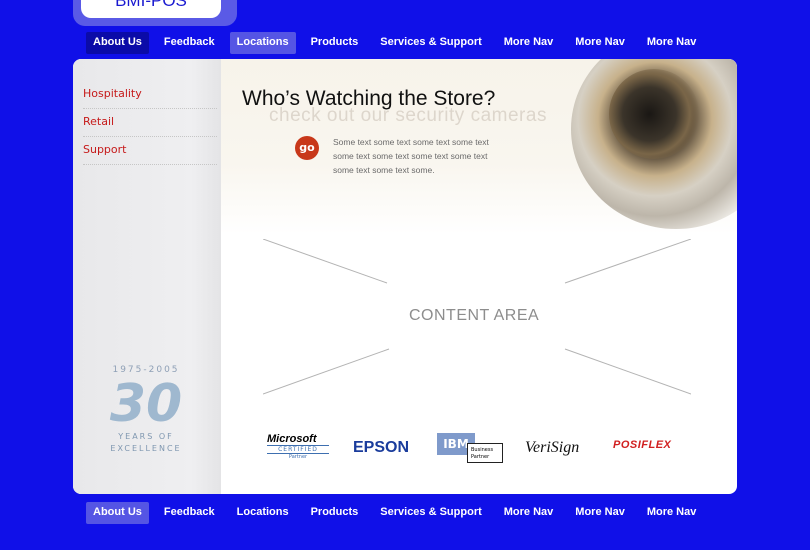  What do you see at coordinates (552, 448) in the screenshot?
I see `verisign-logo: VeriSign` at bounding box center [552, 448].